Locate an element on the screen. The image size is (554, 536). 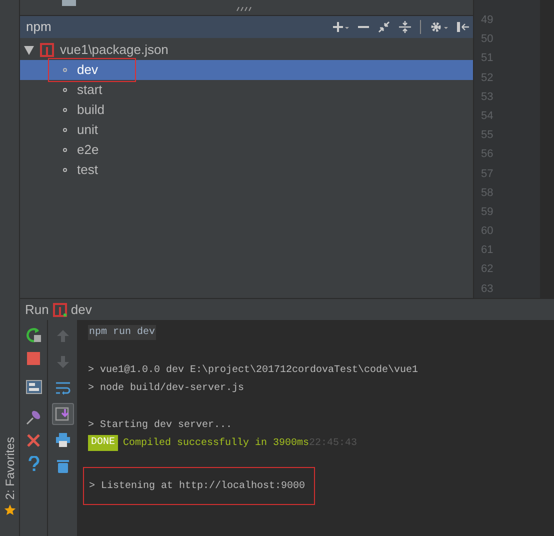
tree-item: start is located at coordinates (246, 90).